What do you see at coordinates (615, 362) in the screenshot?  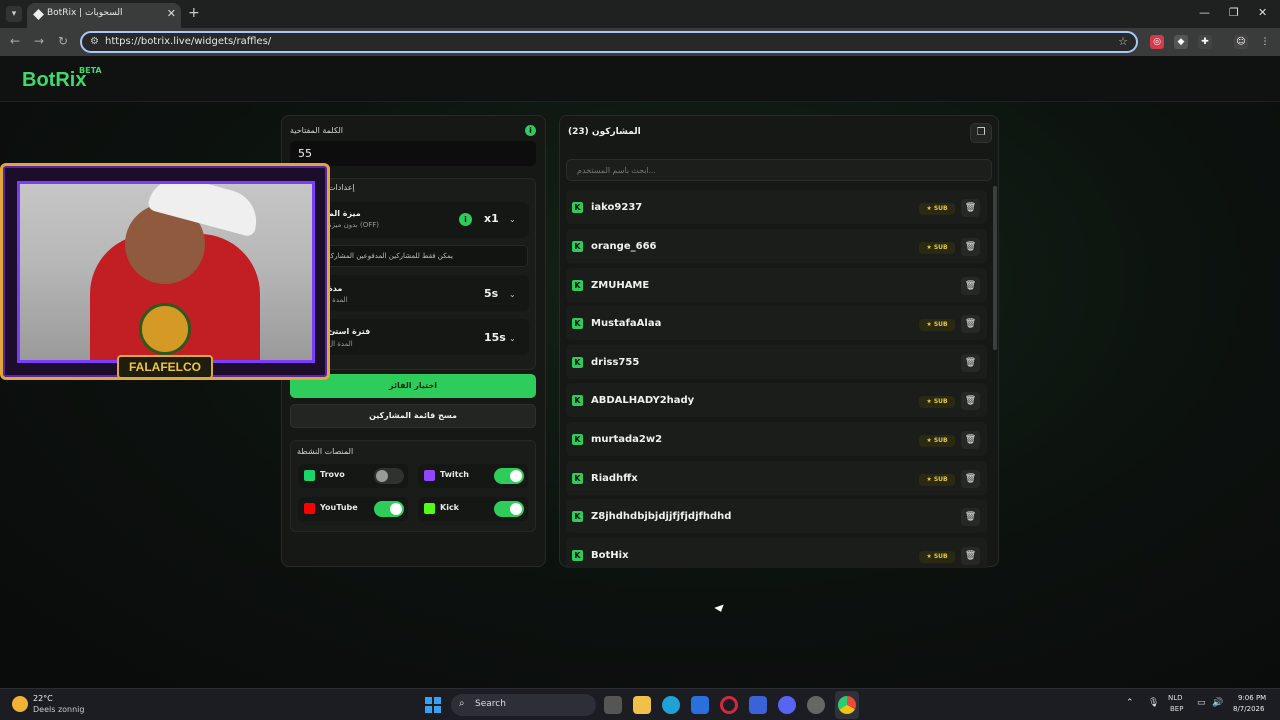 I see `participant-username: driss755` at bounding box center [615, 362].